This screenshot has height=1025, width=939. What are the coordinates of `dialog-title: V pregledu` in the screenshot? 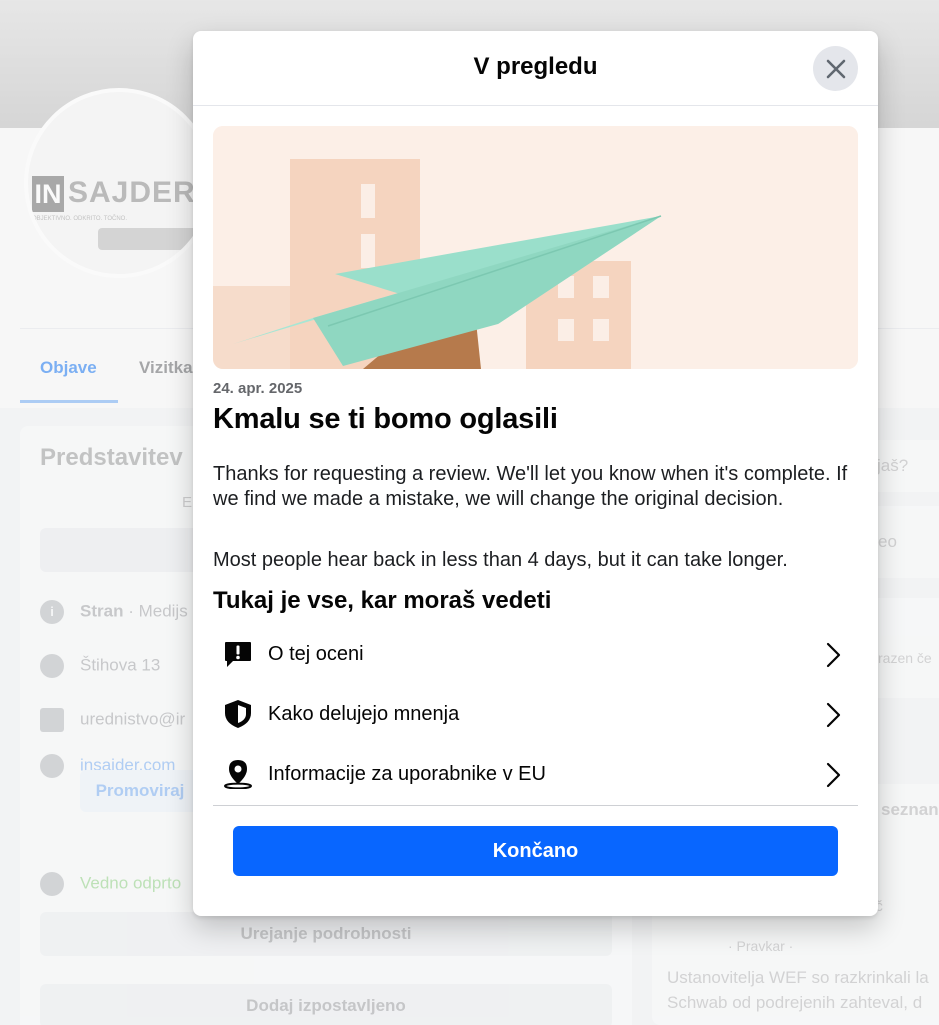 It's located at (535, 66).